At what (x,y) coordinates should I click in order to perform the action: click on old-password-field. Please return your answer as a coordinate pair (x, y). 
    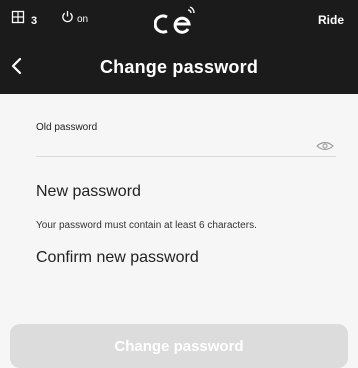
    Looking at the image, I should click on (186, 145).